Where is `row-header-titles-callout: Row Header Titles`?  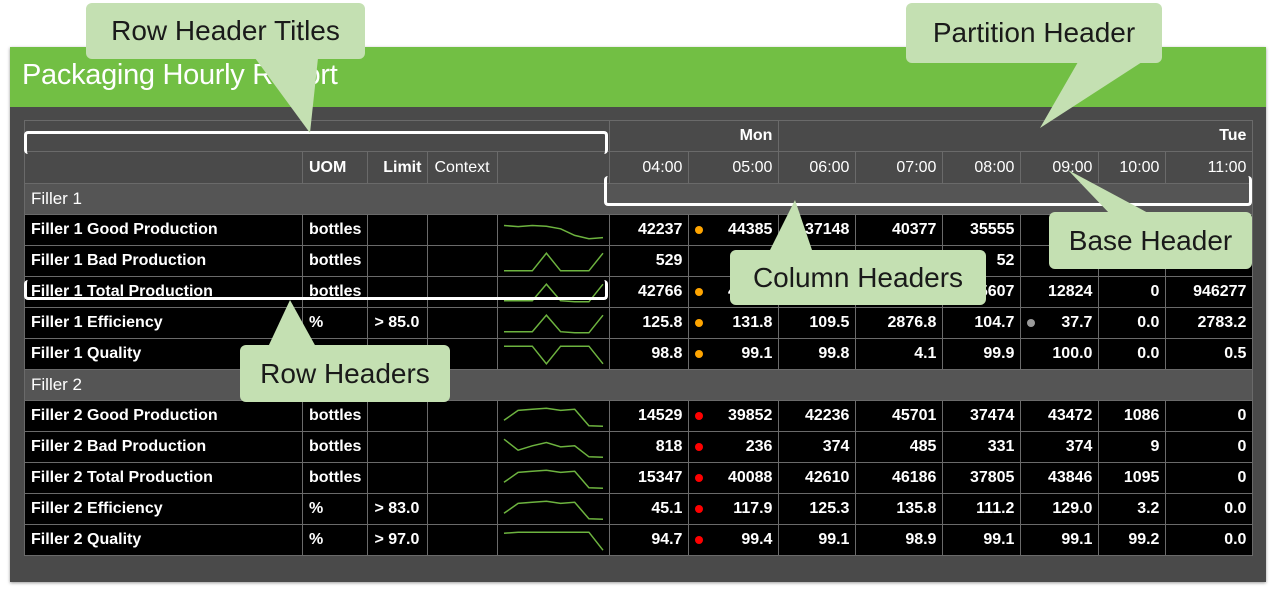
row-header-titles-callout: Row Header Titles is located at coordinates (225, 31).